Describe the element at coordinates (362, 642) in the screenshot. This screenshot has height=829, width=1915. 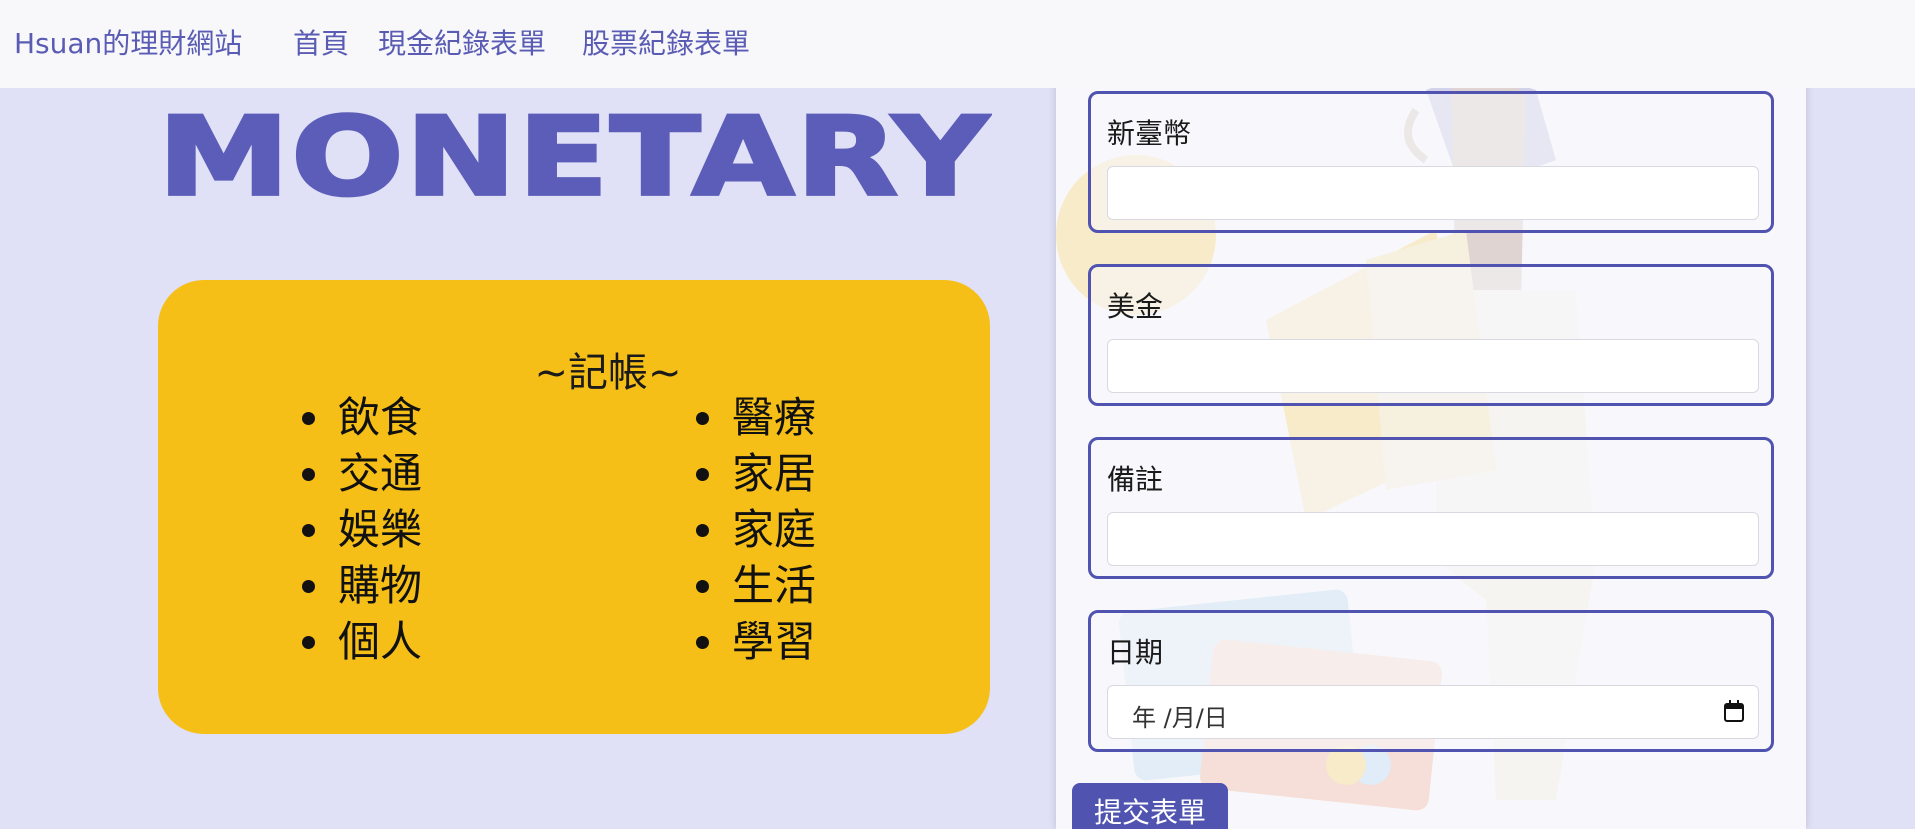
I see `category-item: 個人` at that location.